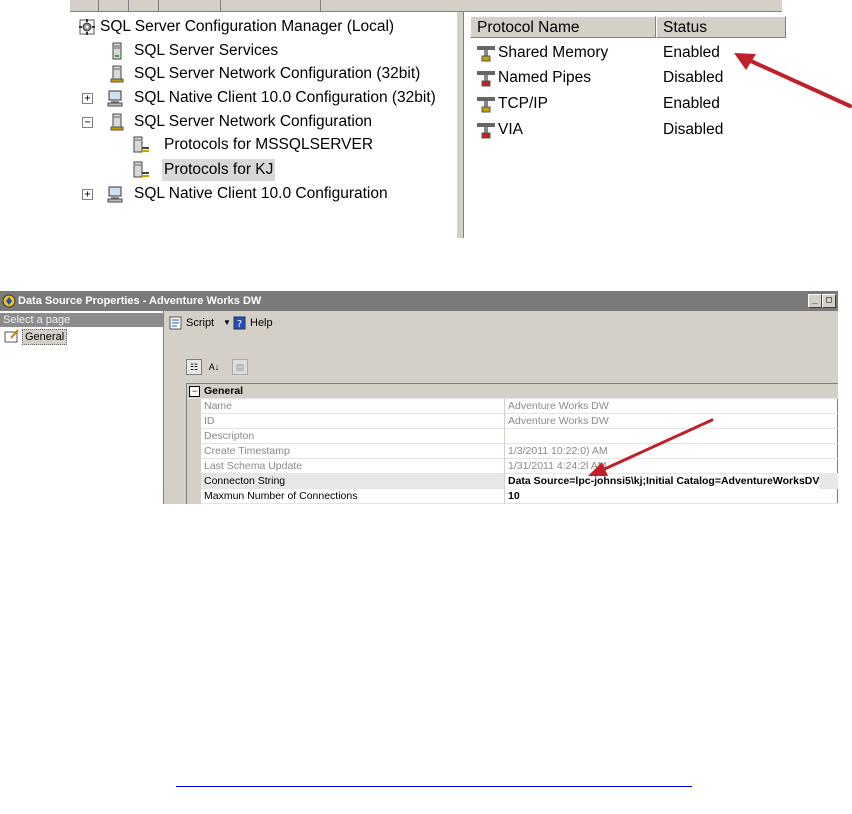 The height and width of the screenshot is (814, 852). I want to click on property-name: ID, so click(209, 421).